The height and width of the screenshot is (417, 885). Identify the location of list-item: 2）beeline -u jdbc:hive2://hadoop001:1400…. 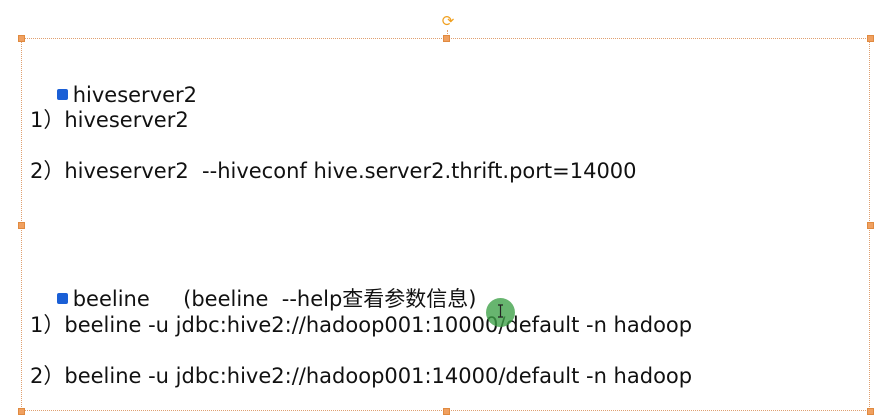
(361, 376).